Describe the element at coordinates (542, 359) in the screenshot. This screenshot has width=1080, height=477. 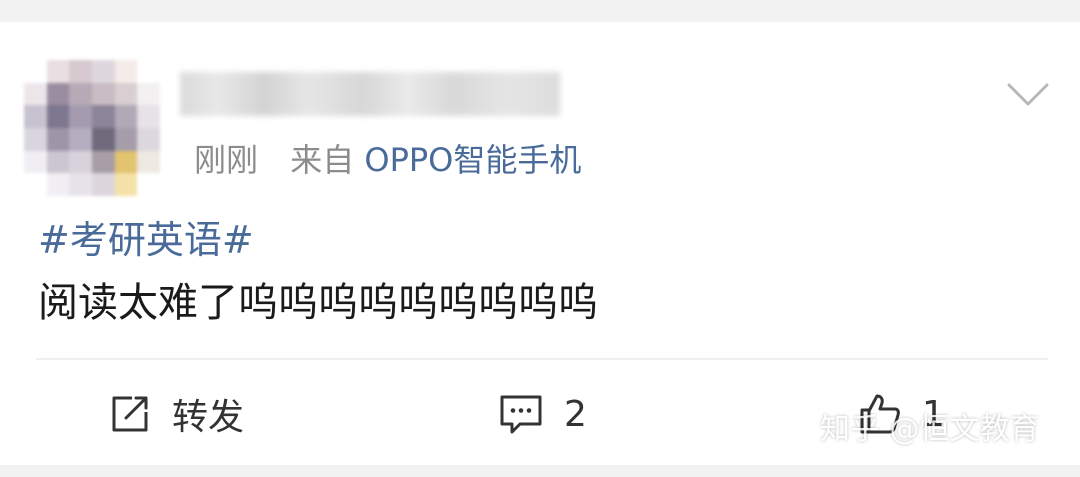
I see `divider` at that location.